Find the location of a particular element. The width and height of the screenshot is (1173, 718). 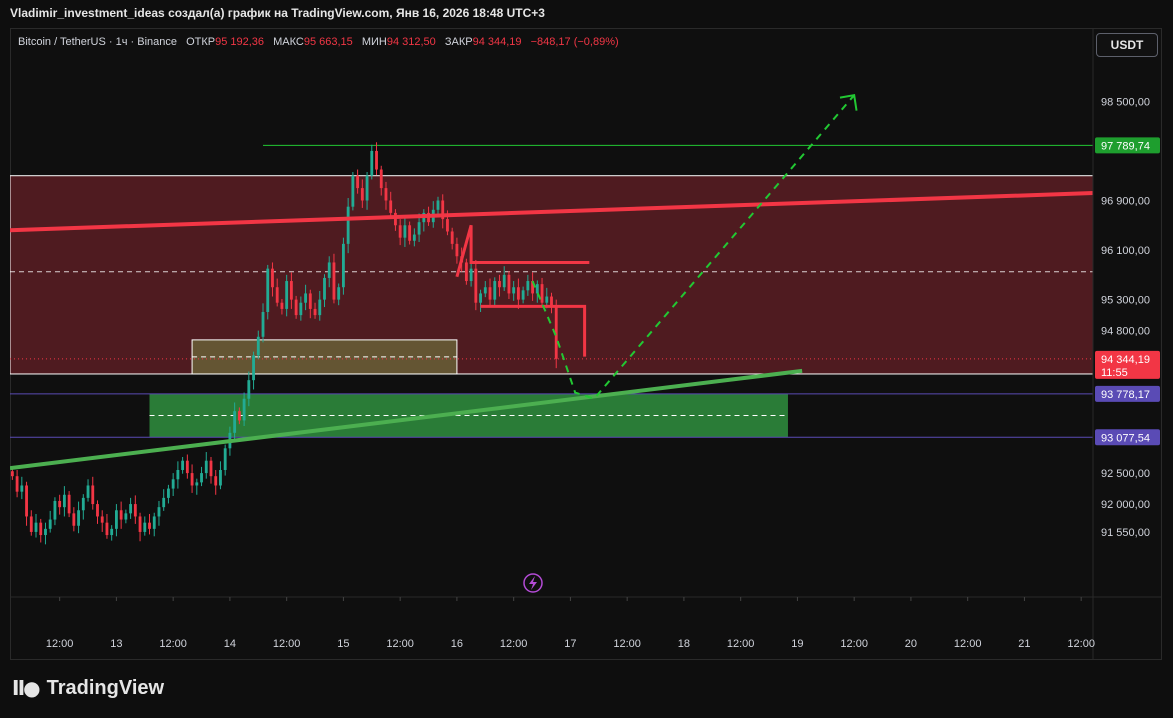

close-label: ЗАКР is located at coordinates (458, 42).